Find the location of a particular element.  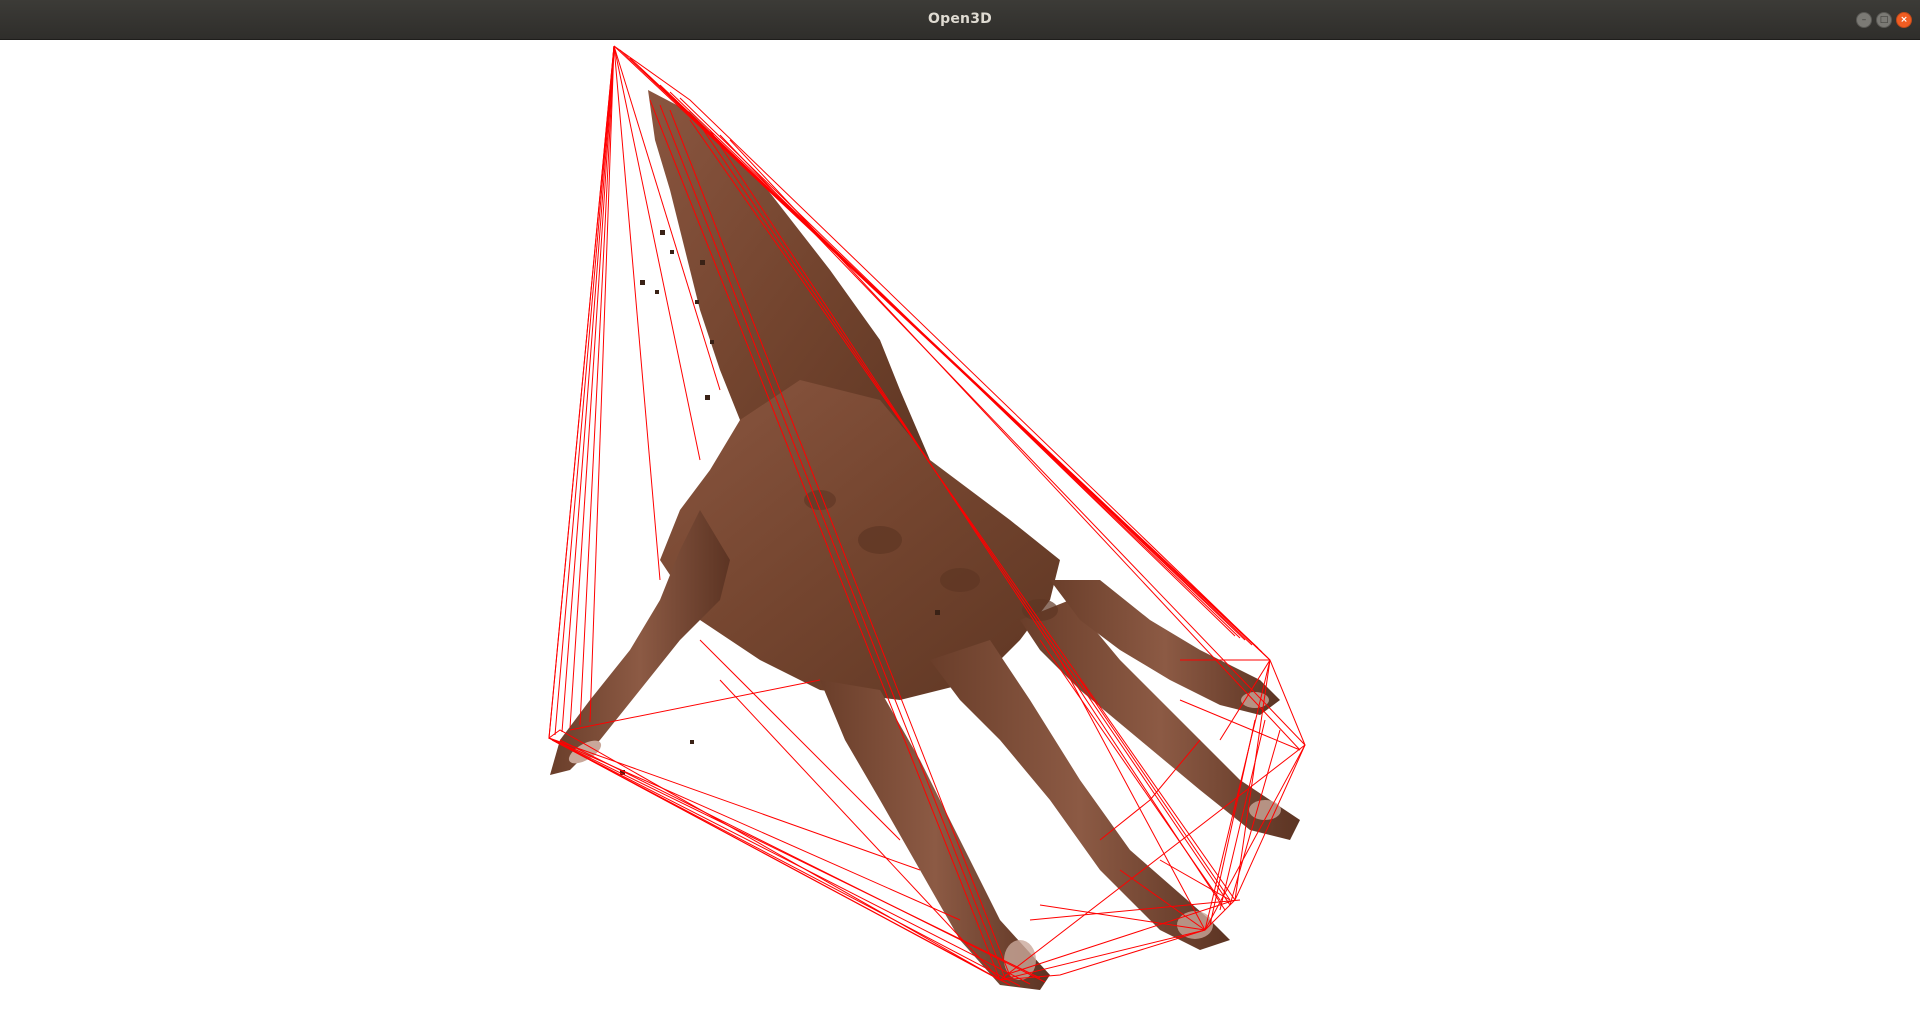

title-bar: Open3D – □ × is located at coordinates (960, 20).